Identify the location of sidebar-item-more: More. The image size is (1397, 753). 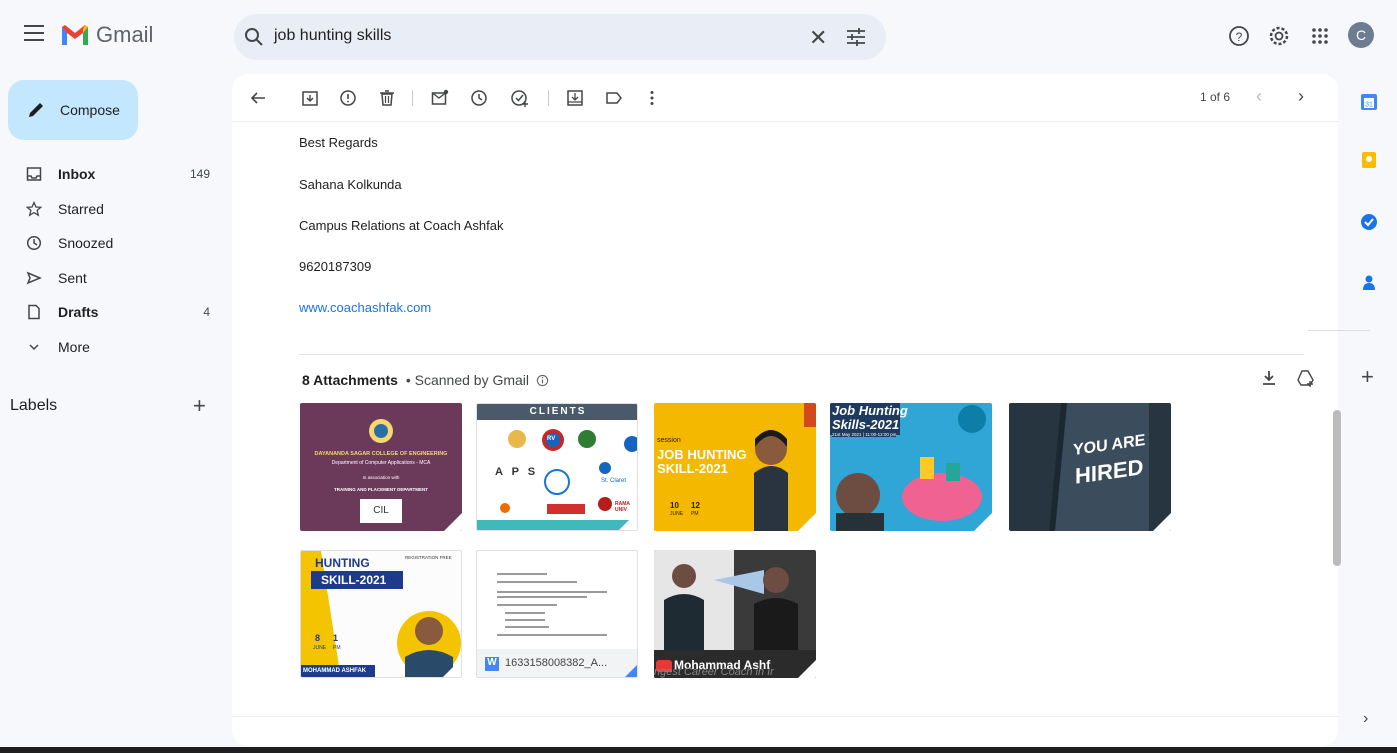
(110, 347).